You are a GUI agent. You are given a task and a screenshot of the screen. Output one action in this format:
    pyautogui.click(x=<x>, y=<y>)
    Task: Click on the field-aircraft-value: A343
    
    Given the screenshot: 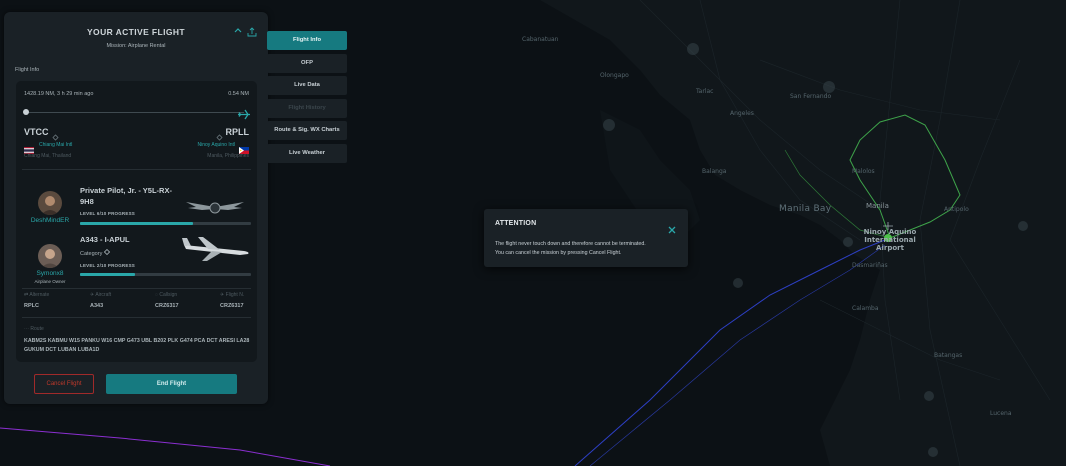 What is the action you would take?
    pyautogui.click(x=97, y=306)
    